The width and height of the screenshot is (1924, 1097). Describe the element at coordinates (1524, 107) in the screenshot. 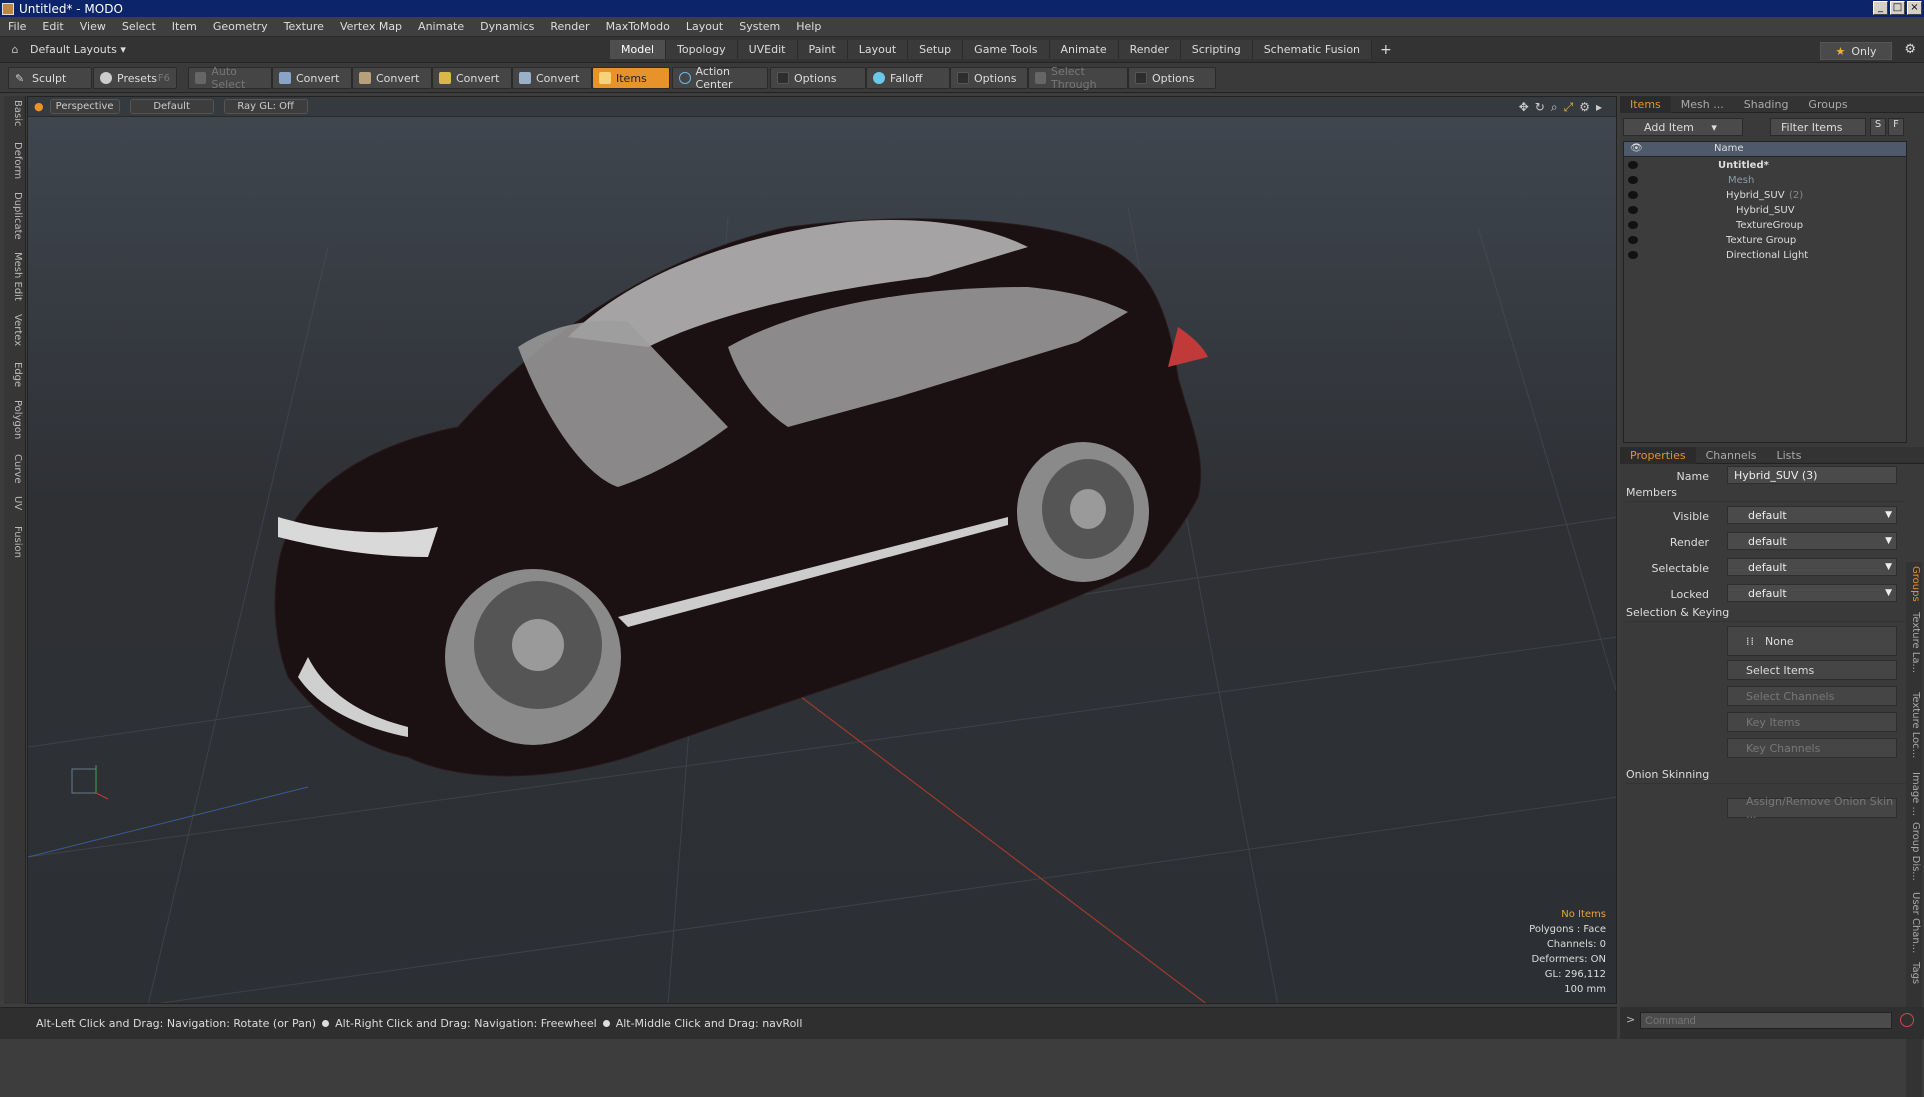

I see `pan-icon: ✥` at that location.